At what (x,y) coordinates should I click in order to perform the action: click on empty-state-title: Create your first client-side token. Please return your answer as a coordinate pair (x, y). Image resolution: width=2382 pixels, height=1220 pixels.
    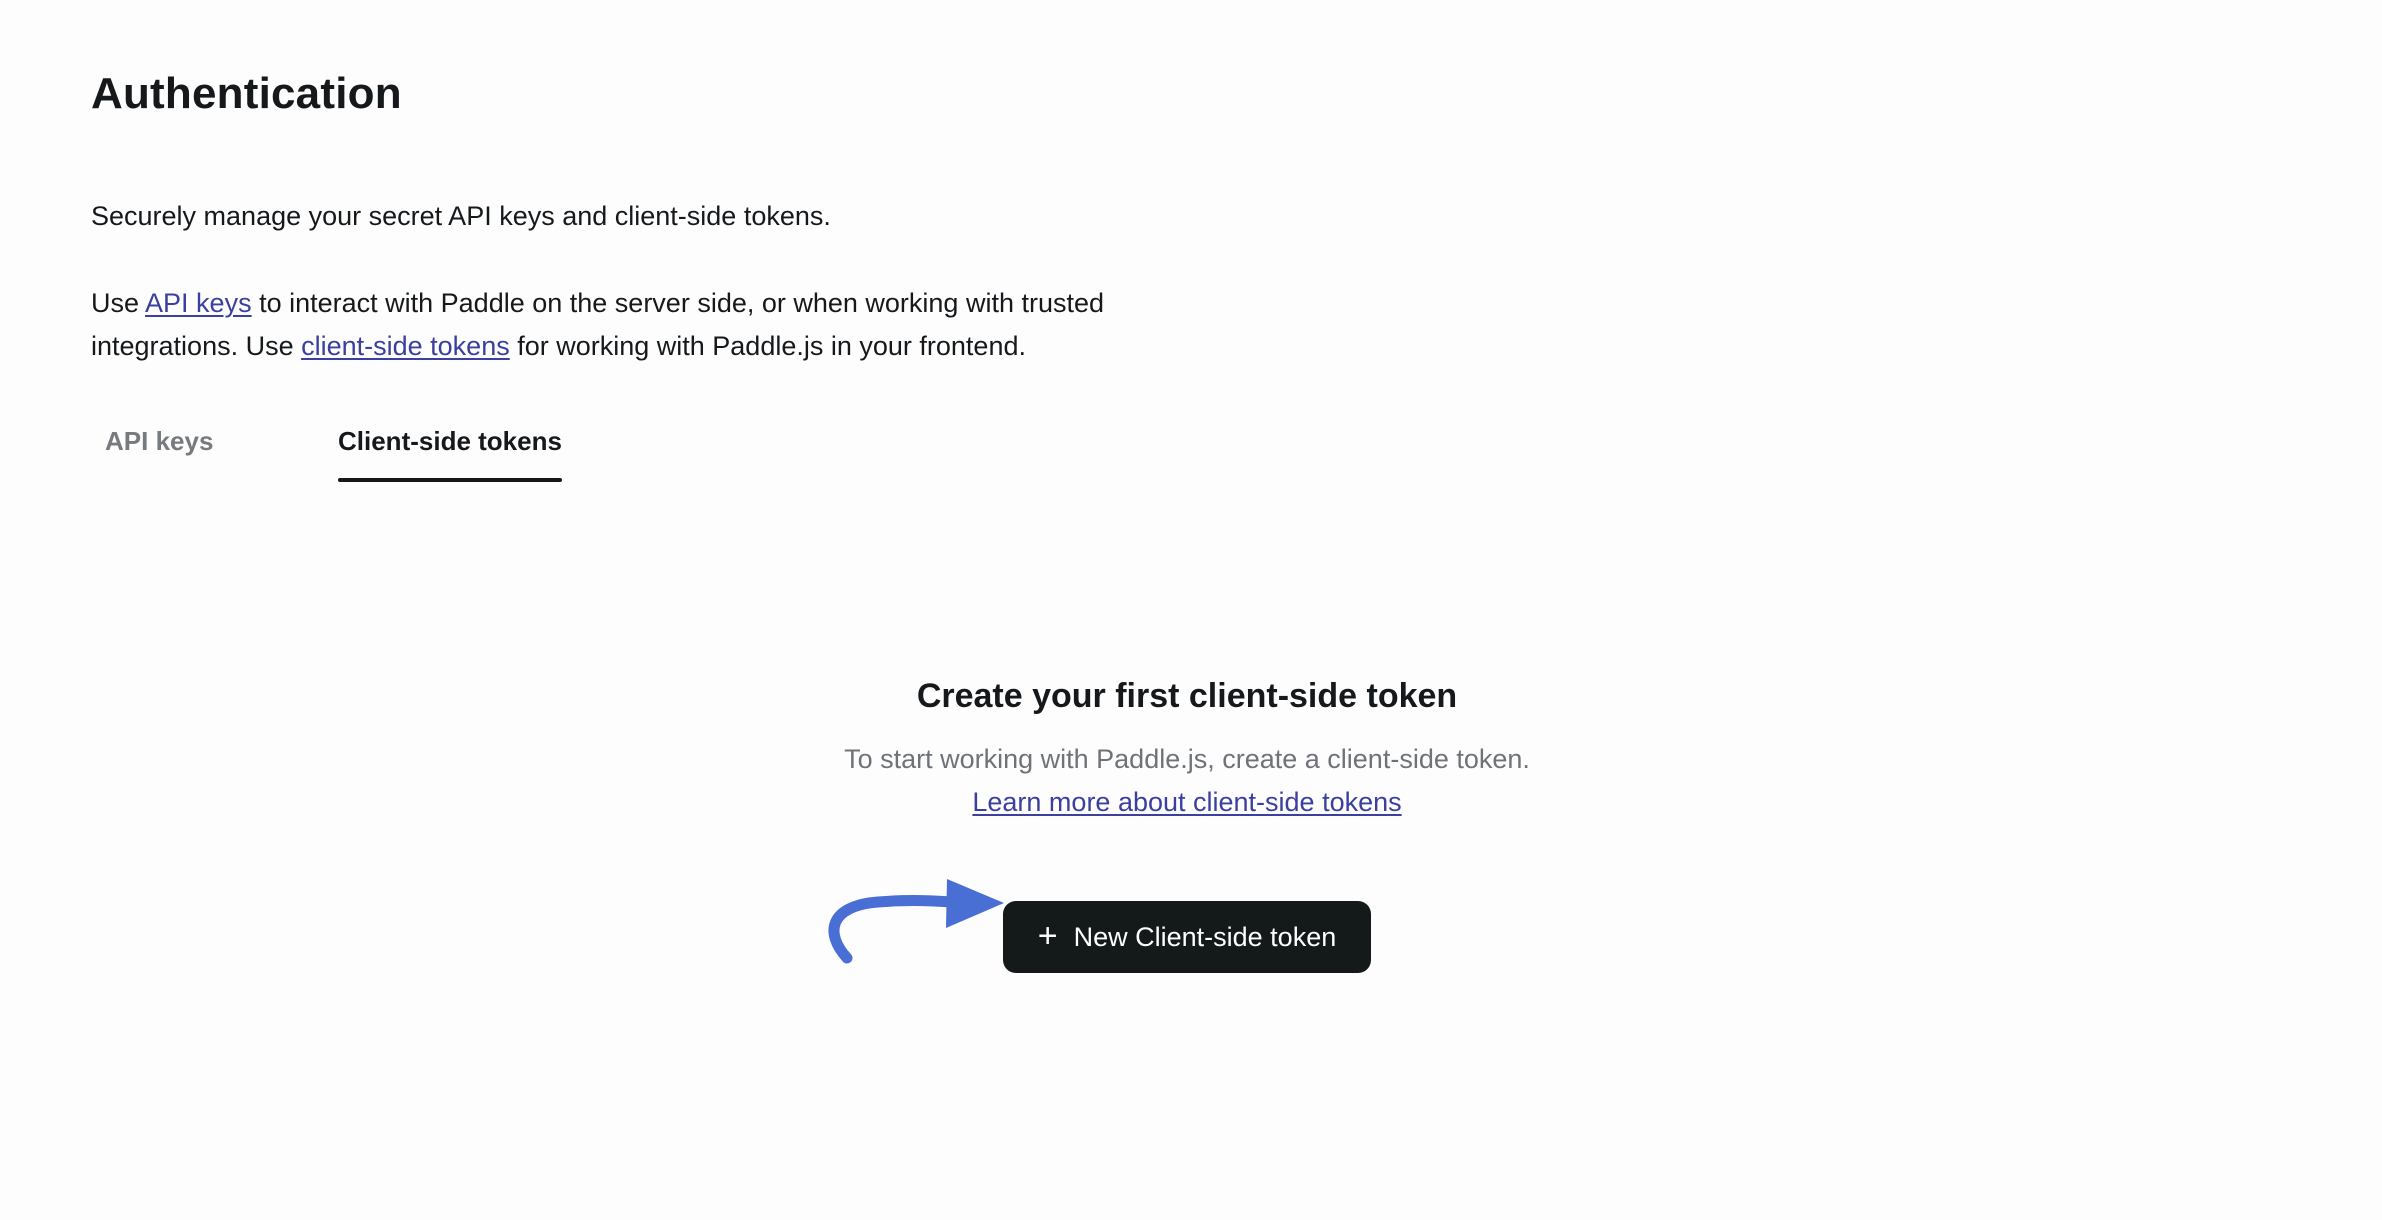
    Looking at the image, I should click on (1187, 696).